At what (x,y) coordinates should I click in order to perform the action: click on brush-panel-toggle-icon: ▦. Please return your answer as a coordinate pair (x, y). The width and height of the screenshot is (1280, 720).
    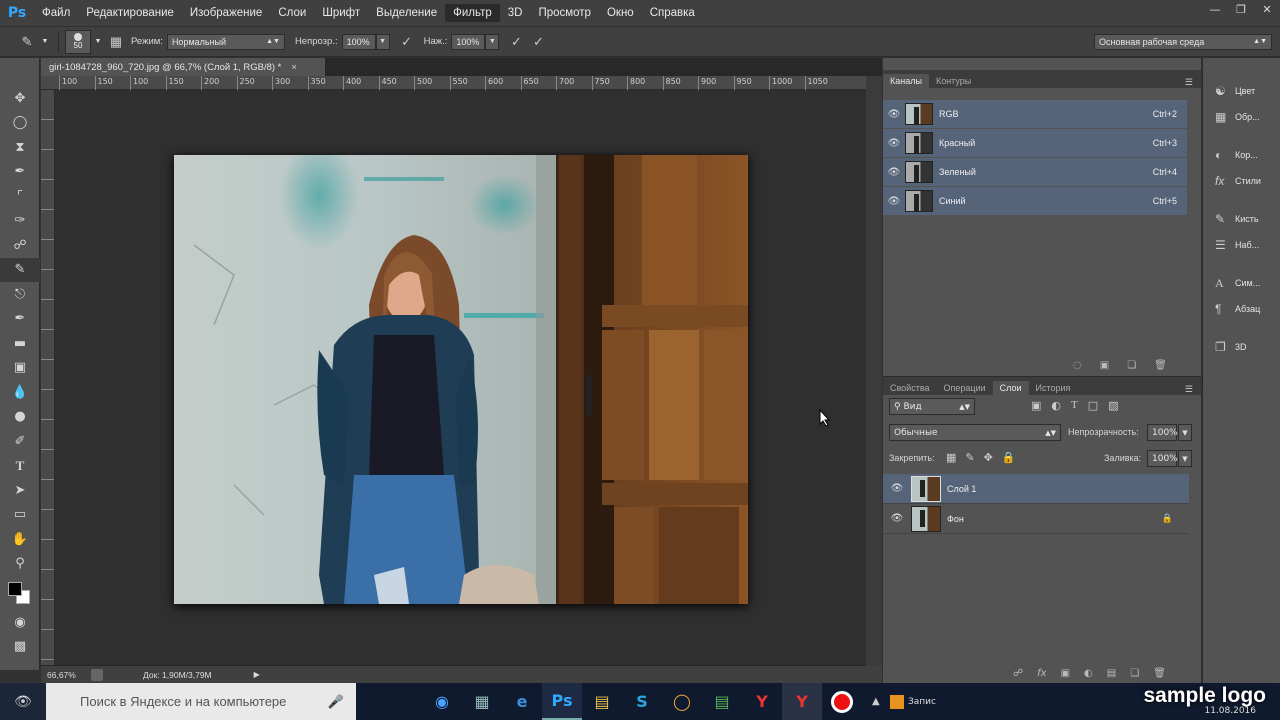
    Looking at the image, I should click on (116, 42).